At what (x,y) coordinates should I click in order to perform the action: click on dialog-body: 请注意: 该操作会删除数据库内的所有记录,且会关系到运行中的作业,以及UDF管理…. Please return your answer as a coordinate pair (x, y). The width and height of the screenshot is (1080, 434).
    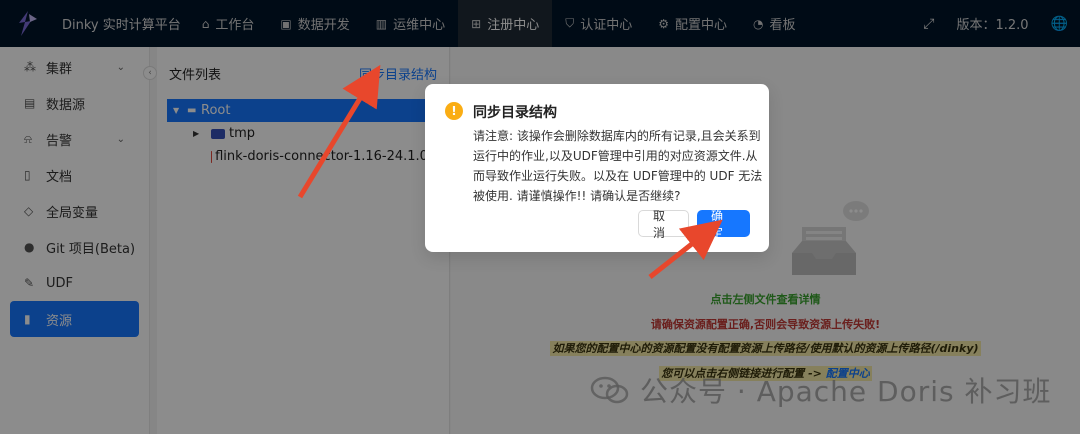
    Looking at the image, I should click on (618, 166).